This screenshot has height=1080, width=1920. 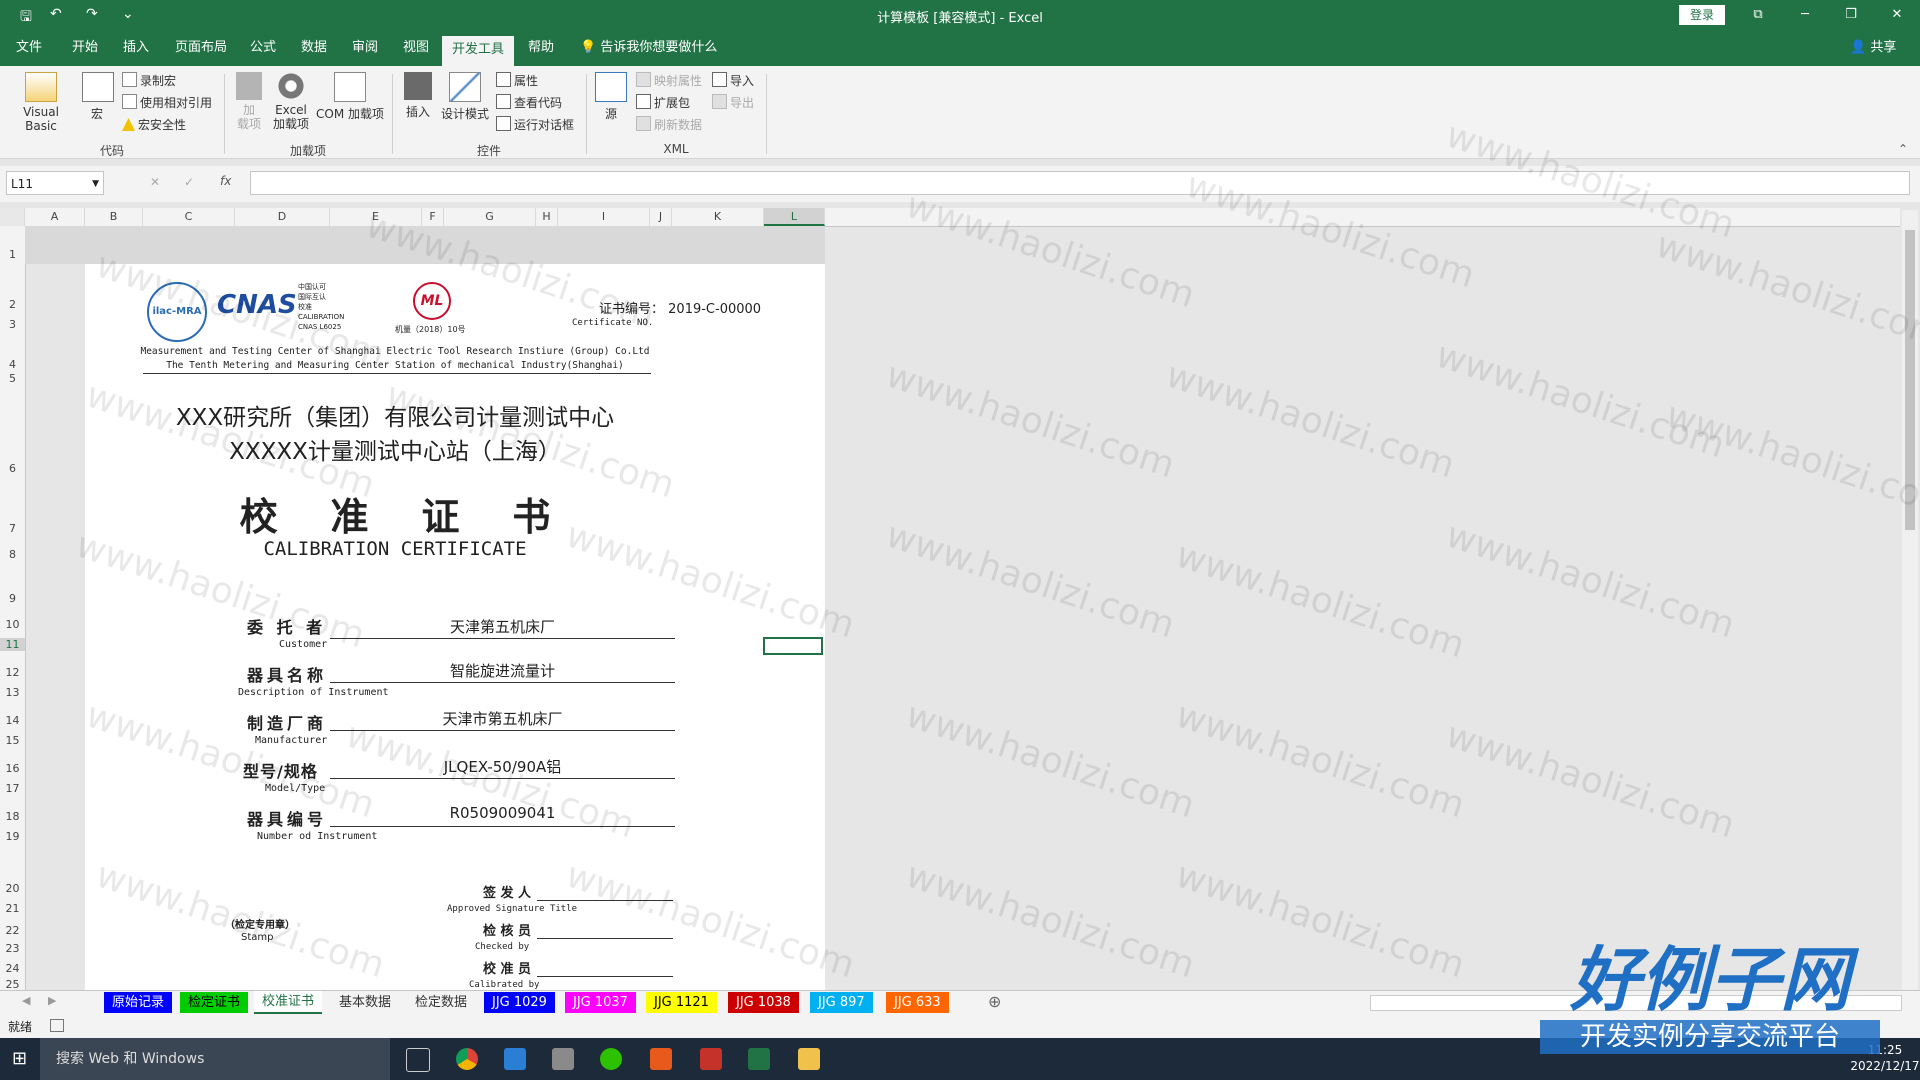 I want to click on macros-button: 宏, so click(x=98, y=97).